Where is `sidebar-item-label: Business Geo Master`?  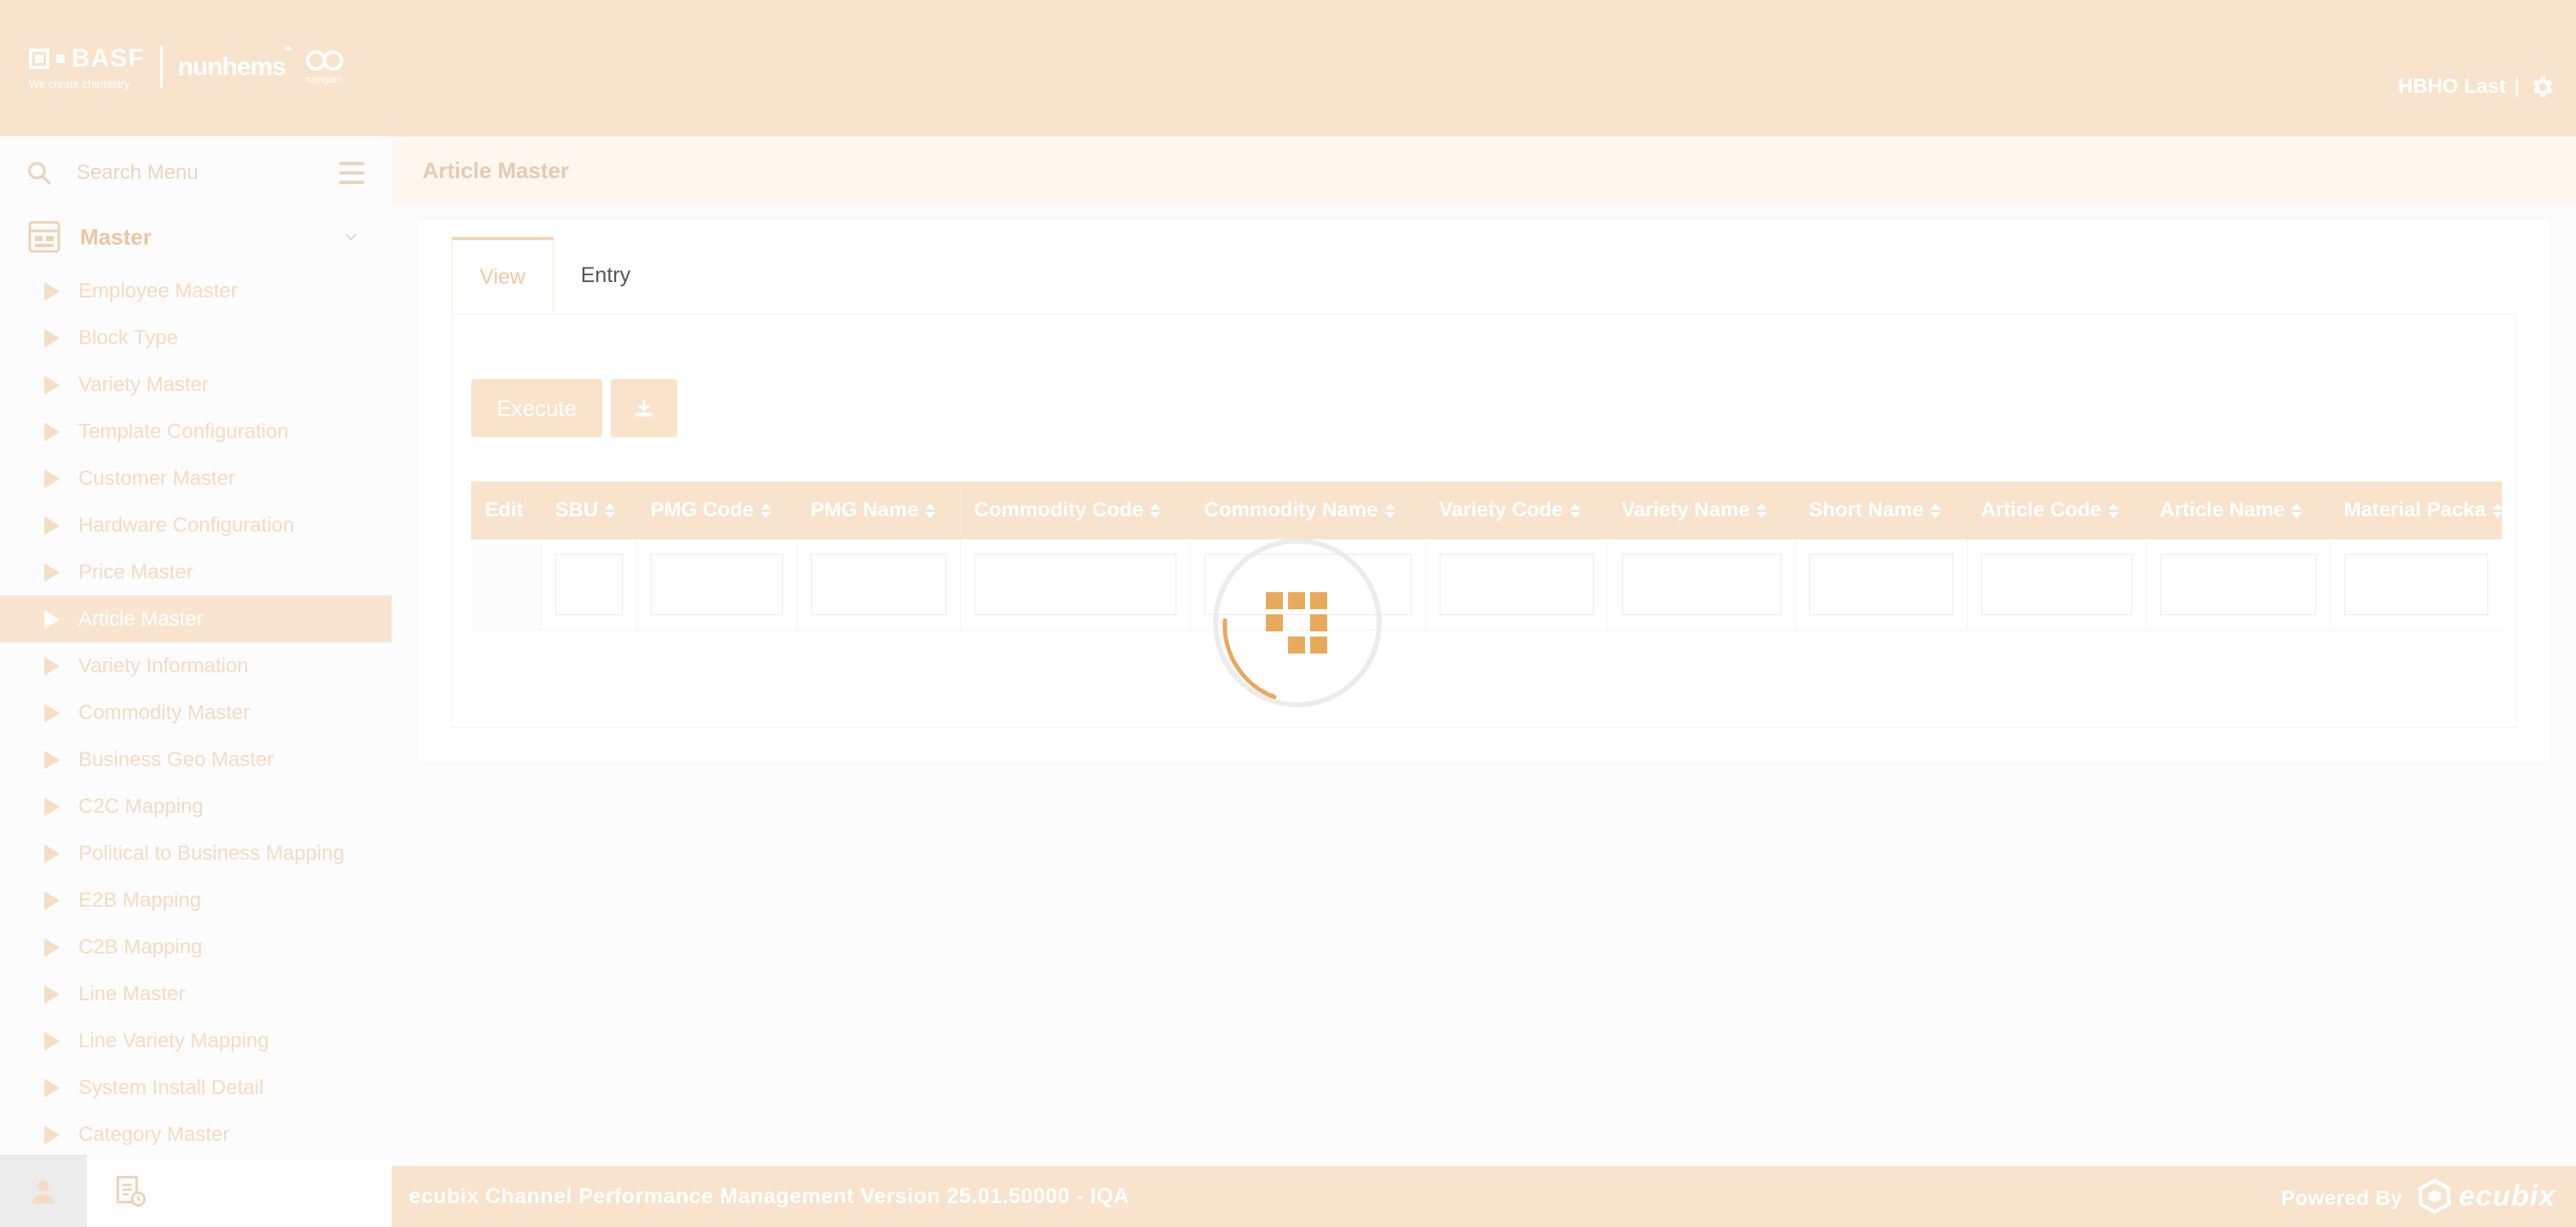
sidebar-item-label: Business Geo Master is located at coordinates (176, 759).